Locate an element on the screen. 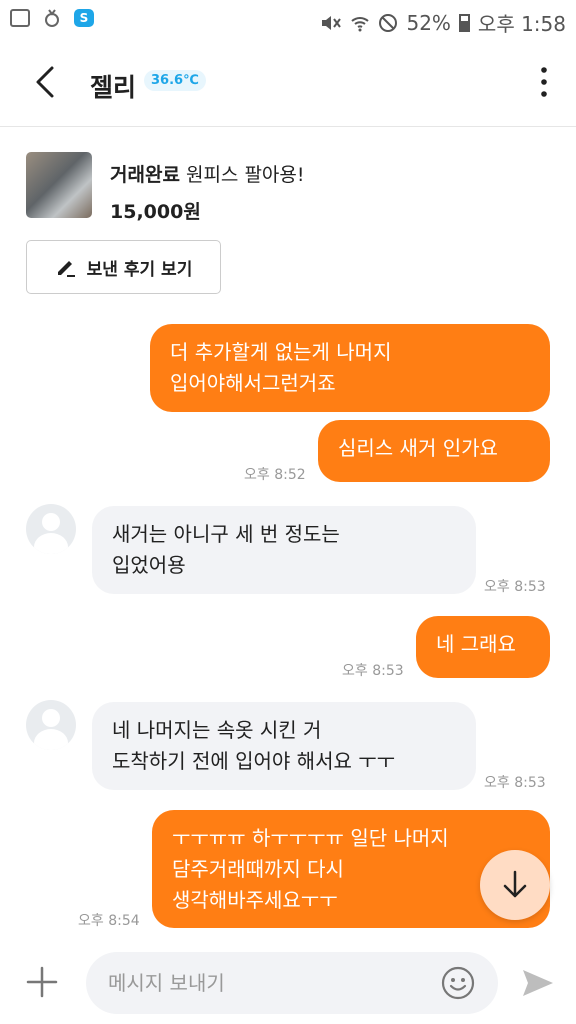 Image resolution: width=576 pixels, height=1024 pixels. system-status: 52% 오후 1:58 is located at coordinates (443, 22).